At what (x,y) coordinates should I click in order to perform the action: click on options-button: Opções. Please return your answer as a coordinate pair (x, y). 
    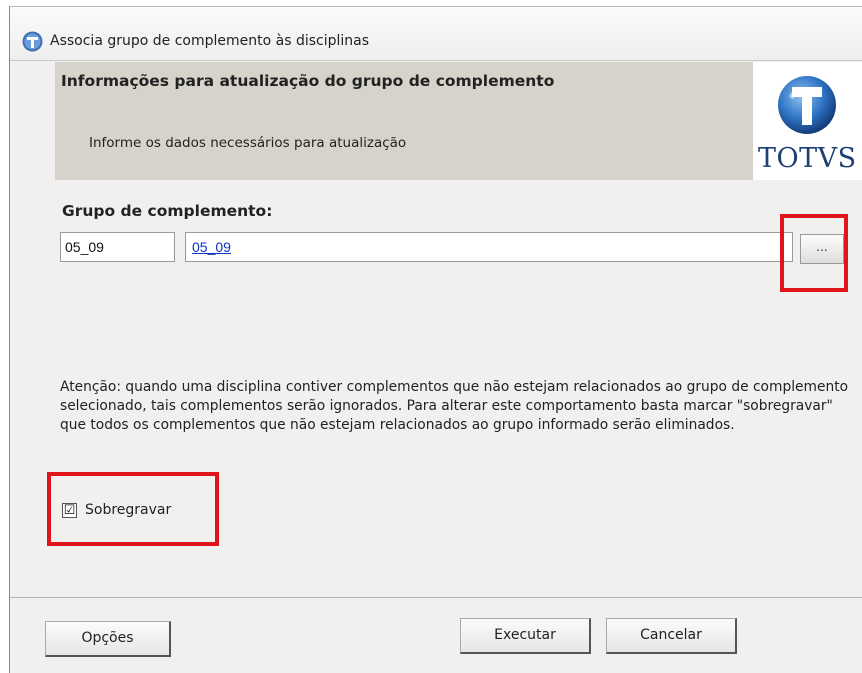
    Looking at the image, I should click on (108, 639).